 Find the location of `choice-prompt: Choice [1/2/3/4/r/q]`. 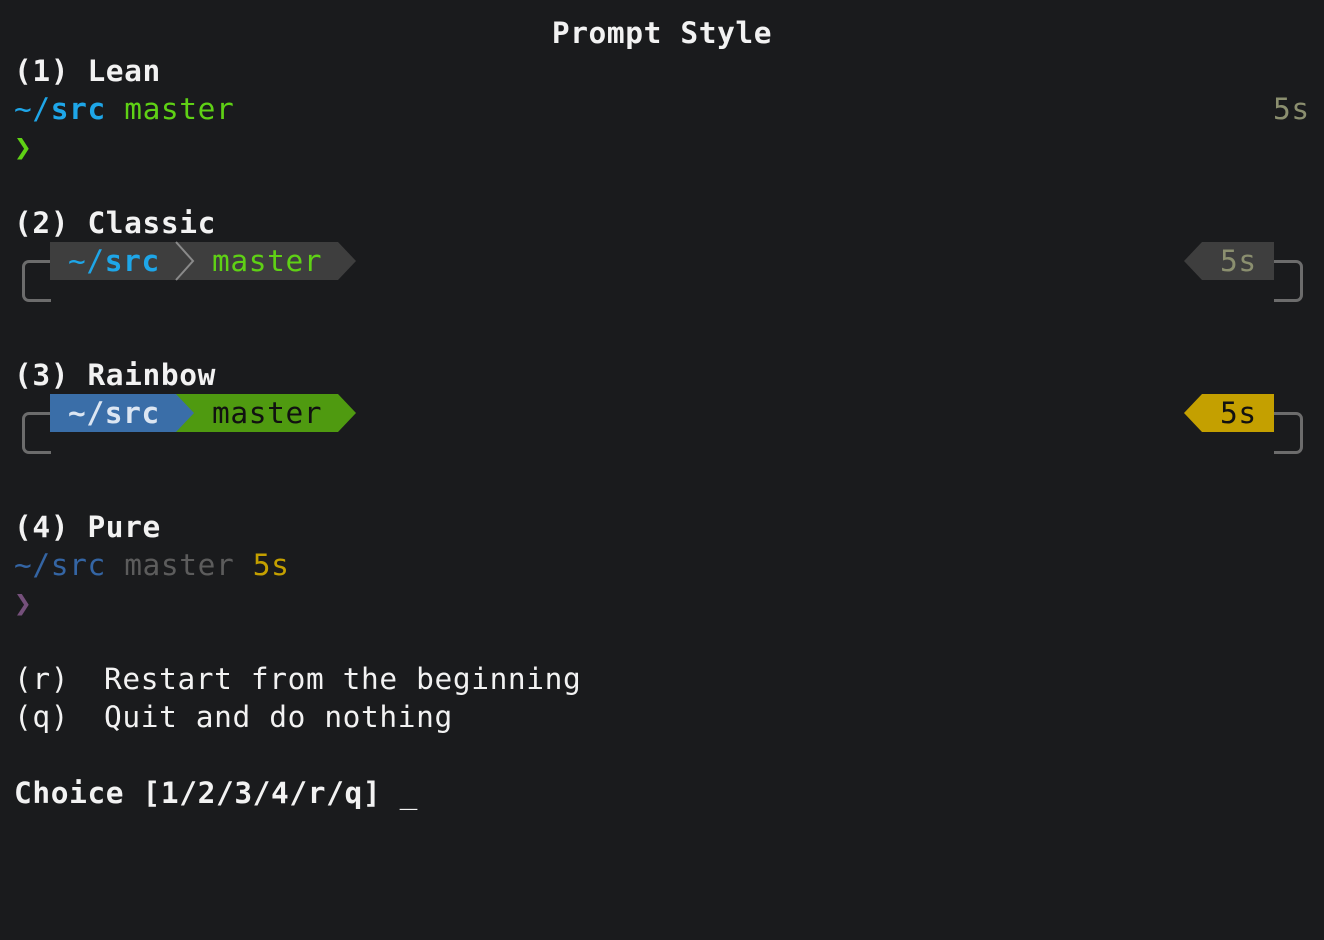

choice-prompt: Choice [1/2/3/4/r/q] is located at coordinates (198, 793).